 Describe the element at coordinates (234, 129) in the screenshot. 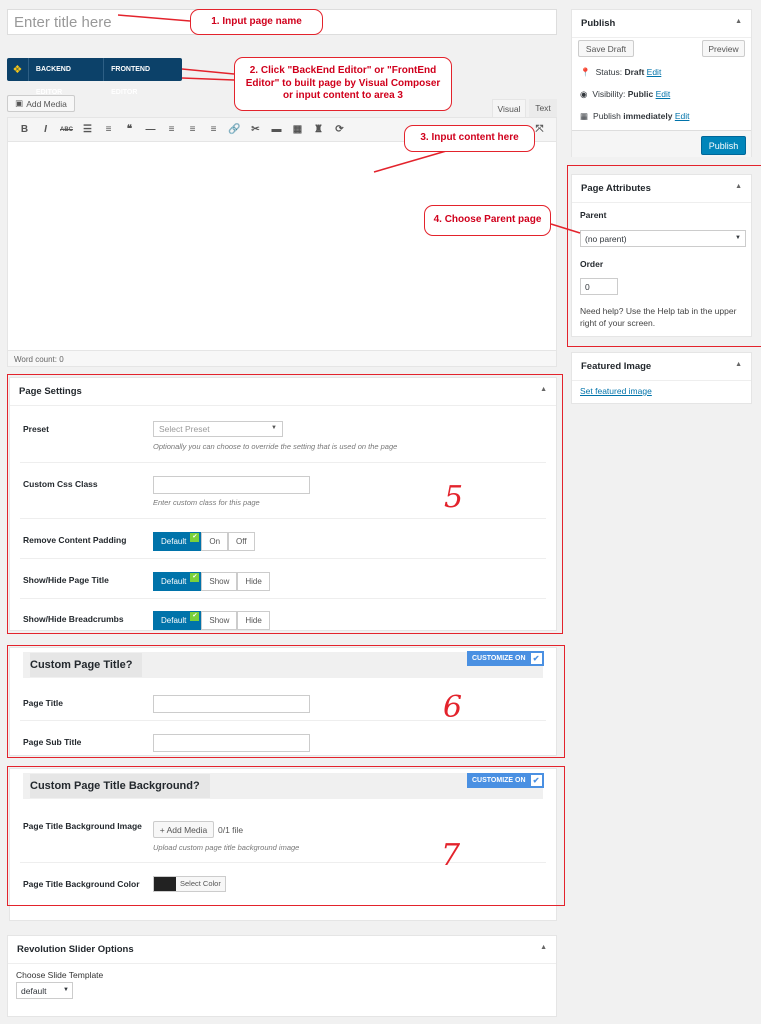

I see `link-icon: 🔗` at that location.